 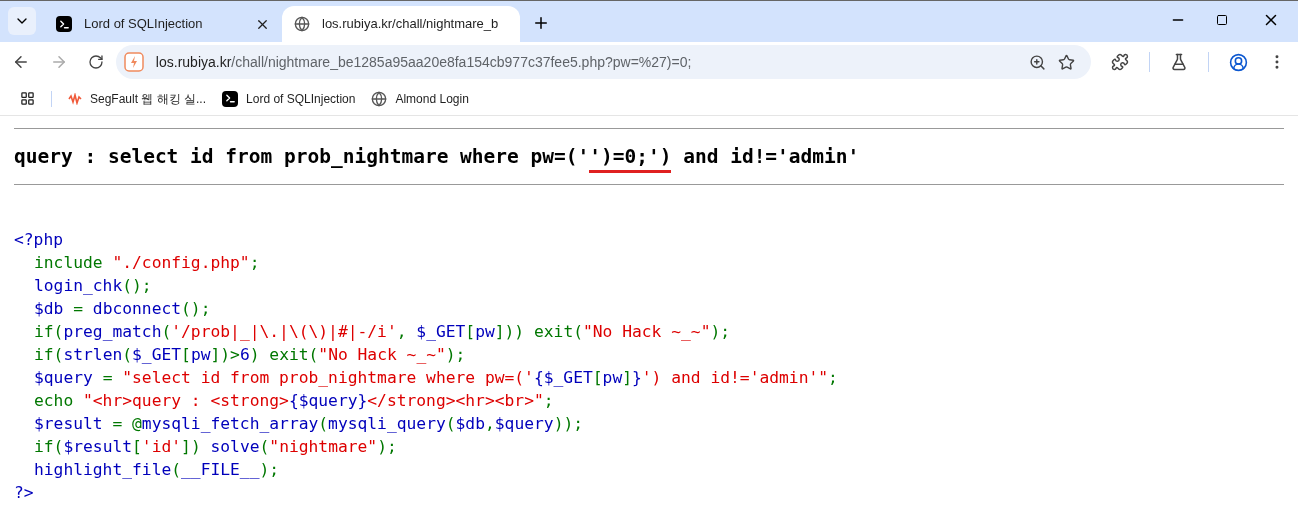 I want to click on site-icon, so click(x=133, y=62).